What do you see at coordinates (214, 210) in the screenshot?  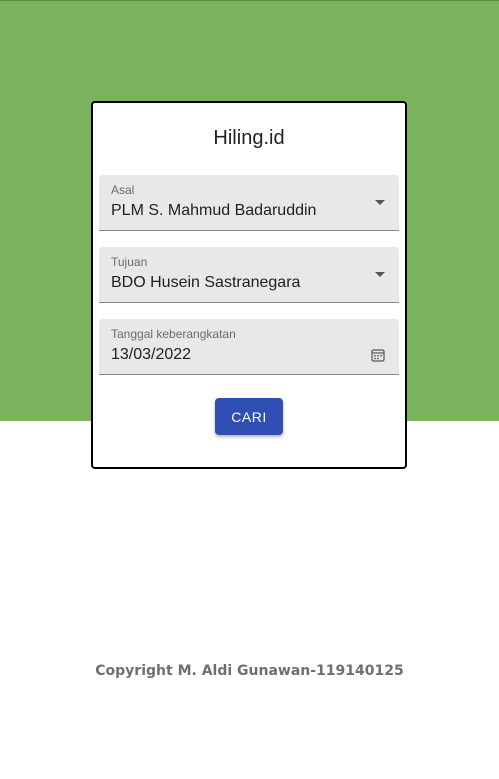 I see `origin-value: PLM S. Mahmud Badaruddin` at bounding box center [214, 210].